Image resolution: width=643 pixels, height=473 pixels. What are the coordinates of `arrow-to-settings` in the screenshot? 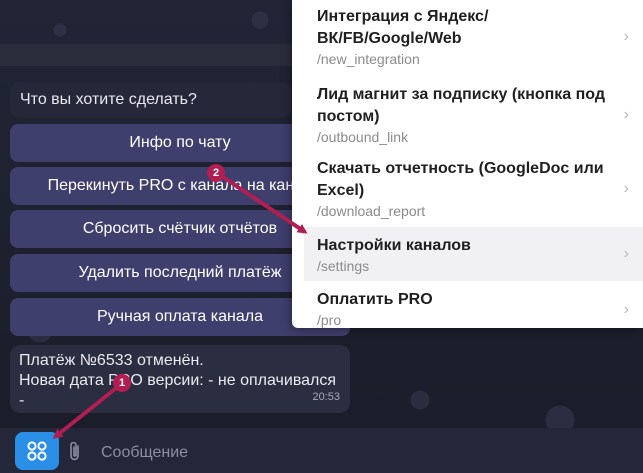 It's located at (263, 203).